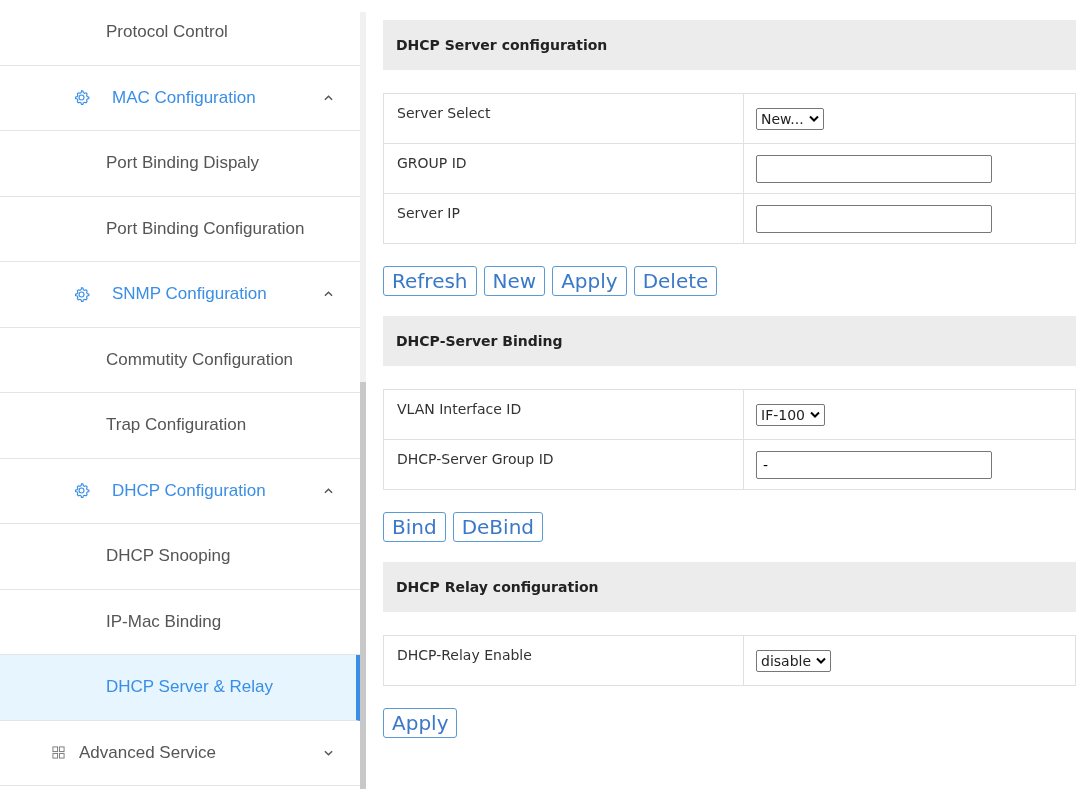  What do you see at coordinates (189, 294) in the screenshot?
I see `sidebar-item-label: SNMP Configuration` at bounding box center [189, 294].